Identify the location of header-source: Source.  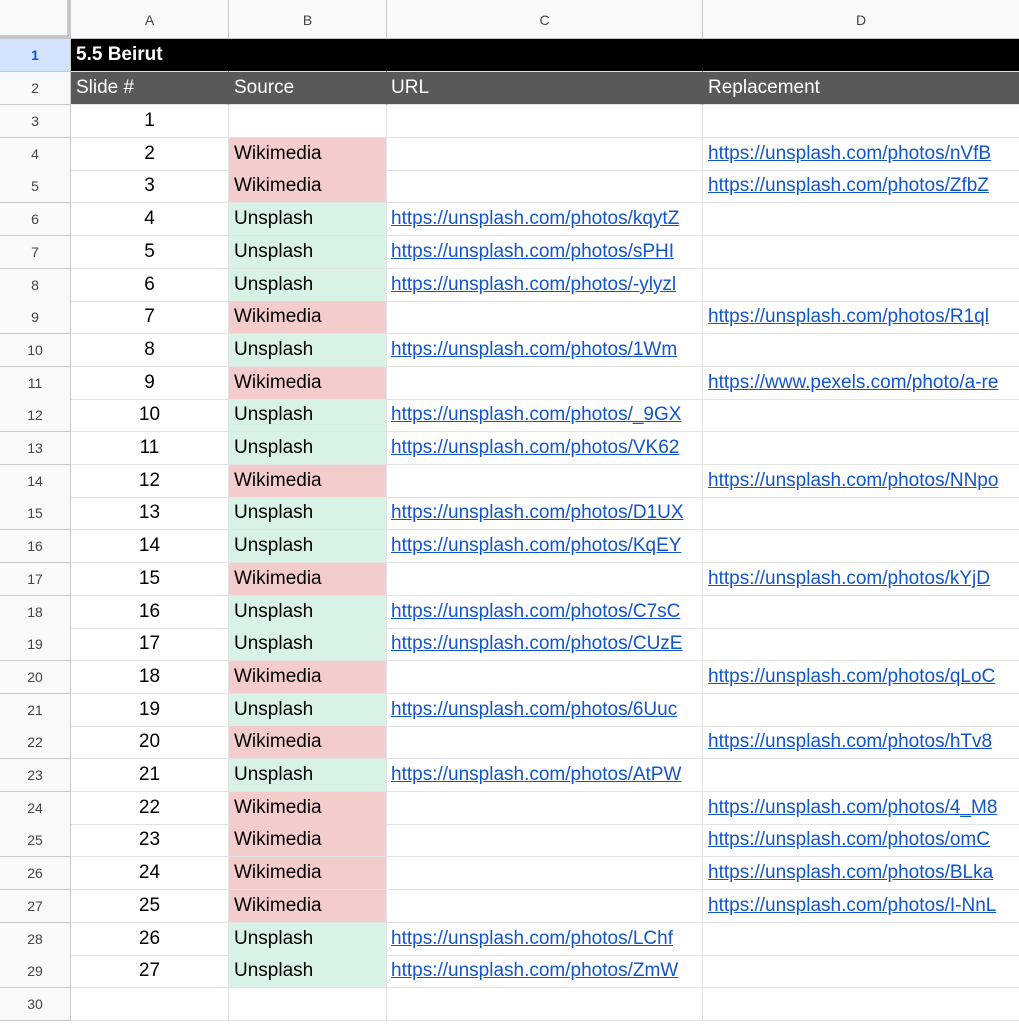
(308, 88).